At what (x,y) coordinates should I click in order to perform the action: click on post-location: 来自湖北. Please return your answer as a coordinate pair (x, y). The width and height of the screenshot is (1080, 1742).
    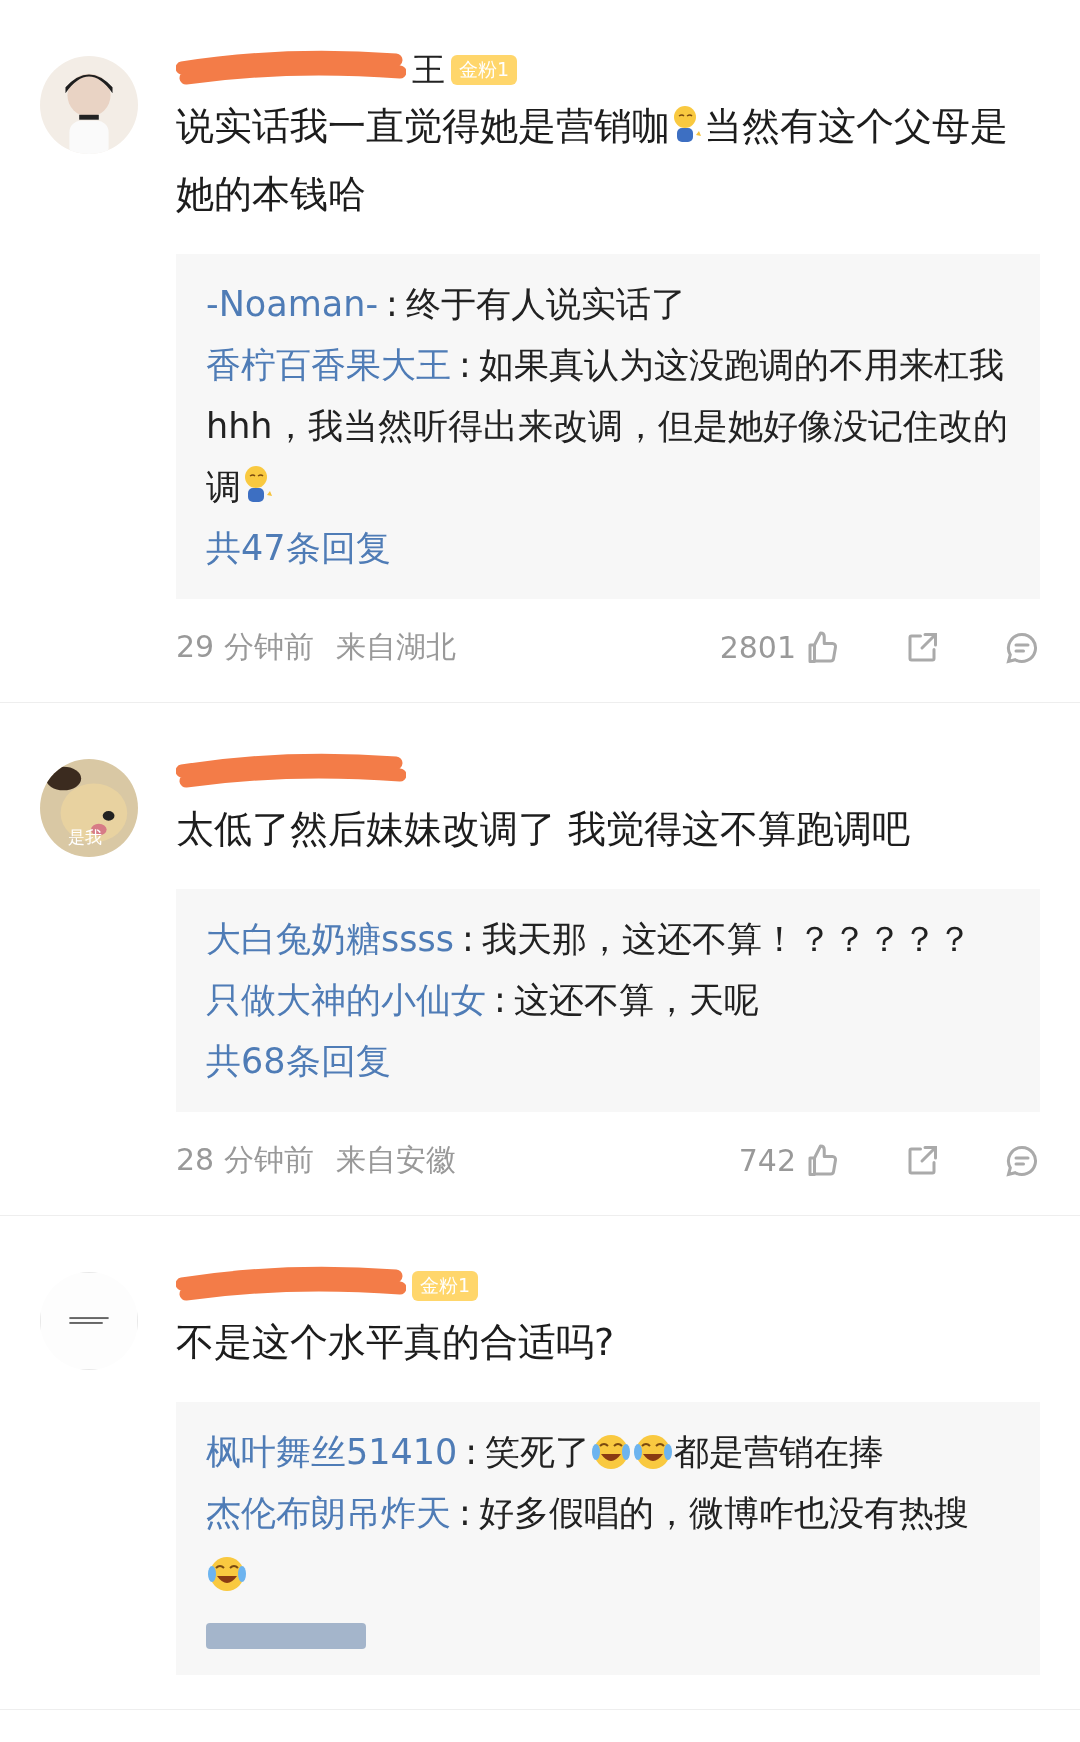
    Looking at the image, I should click on (395, 647).